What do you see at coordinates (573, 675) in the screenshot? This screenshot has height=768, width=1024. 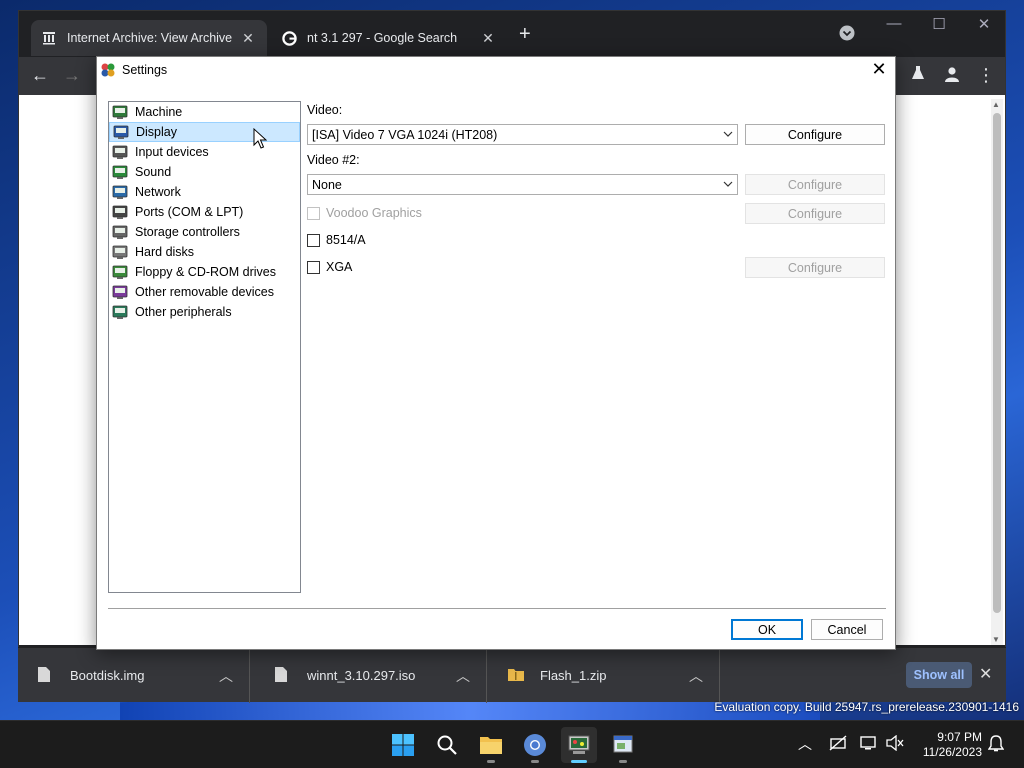 I see `download-filename: Flash_1.zip` at bounding box center [573, 675].